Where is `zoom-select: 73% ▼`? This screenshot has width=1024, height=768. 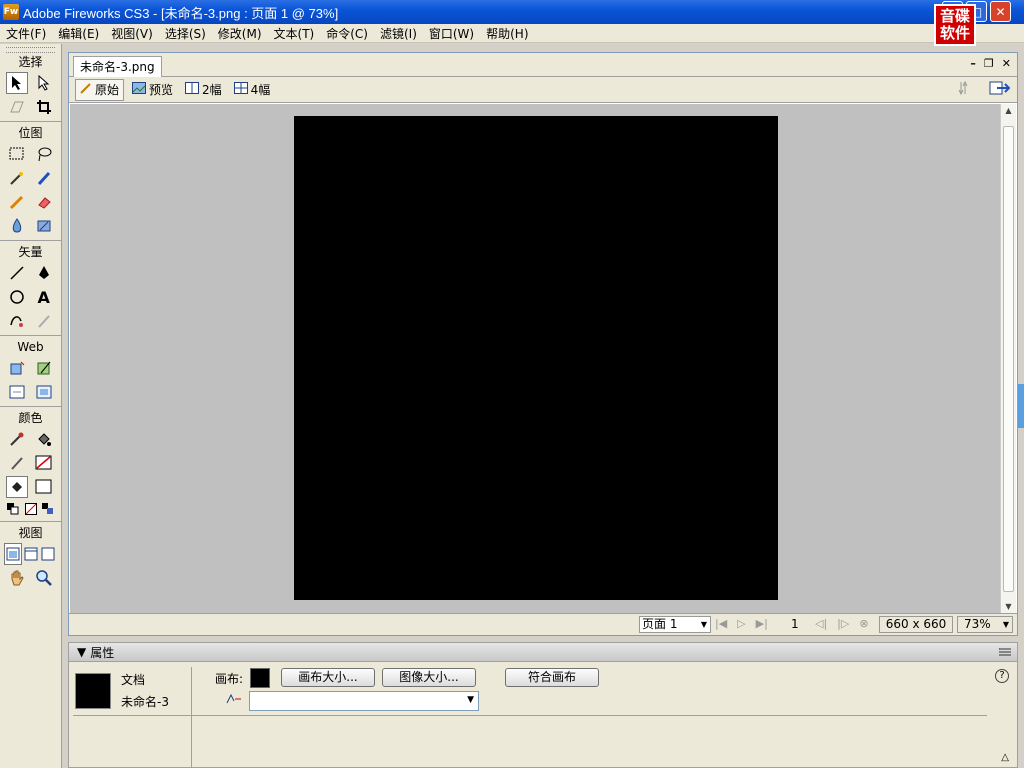
zoom-select: 73% ▼ is located at coordinates (985, 624).